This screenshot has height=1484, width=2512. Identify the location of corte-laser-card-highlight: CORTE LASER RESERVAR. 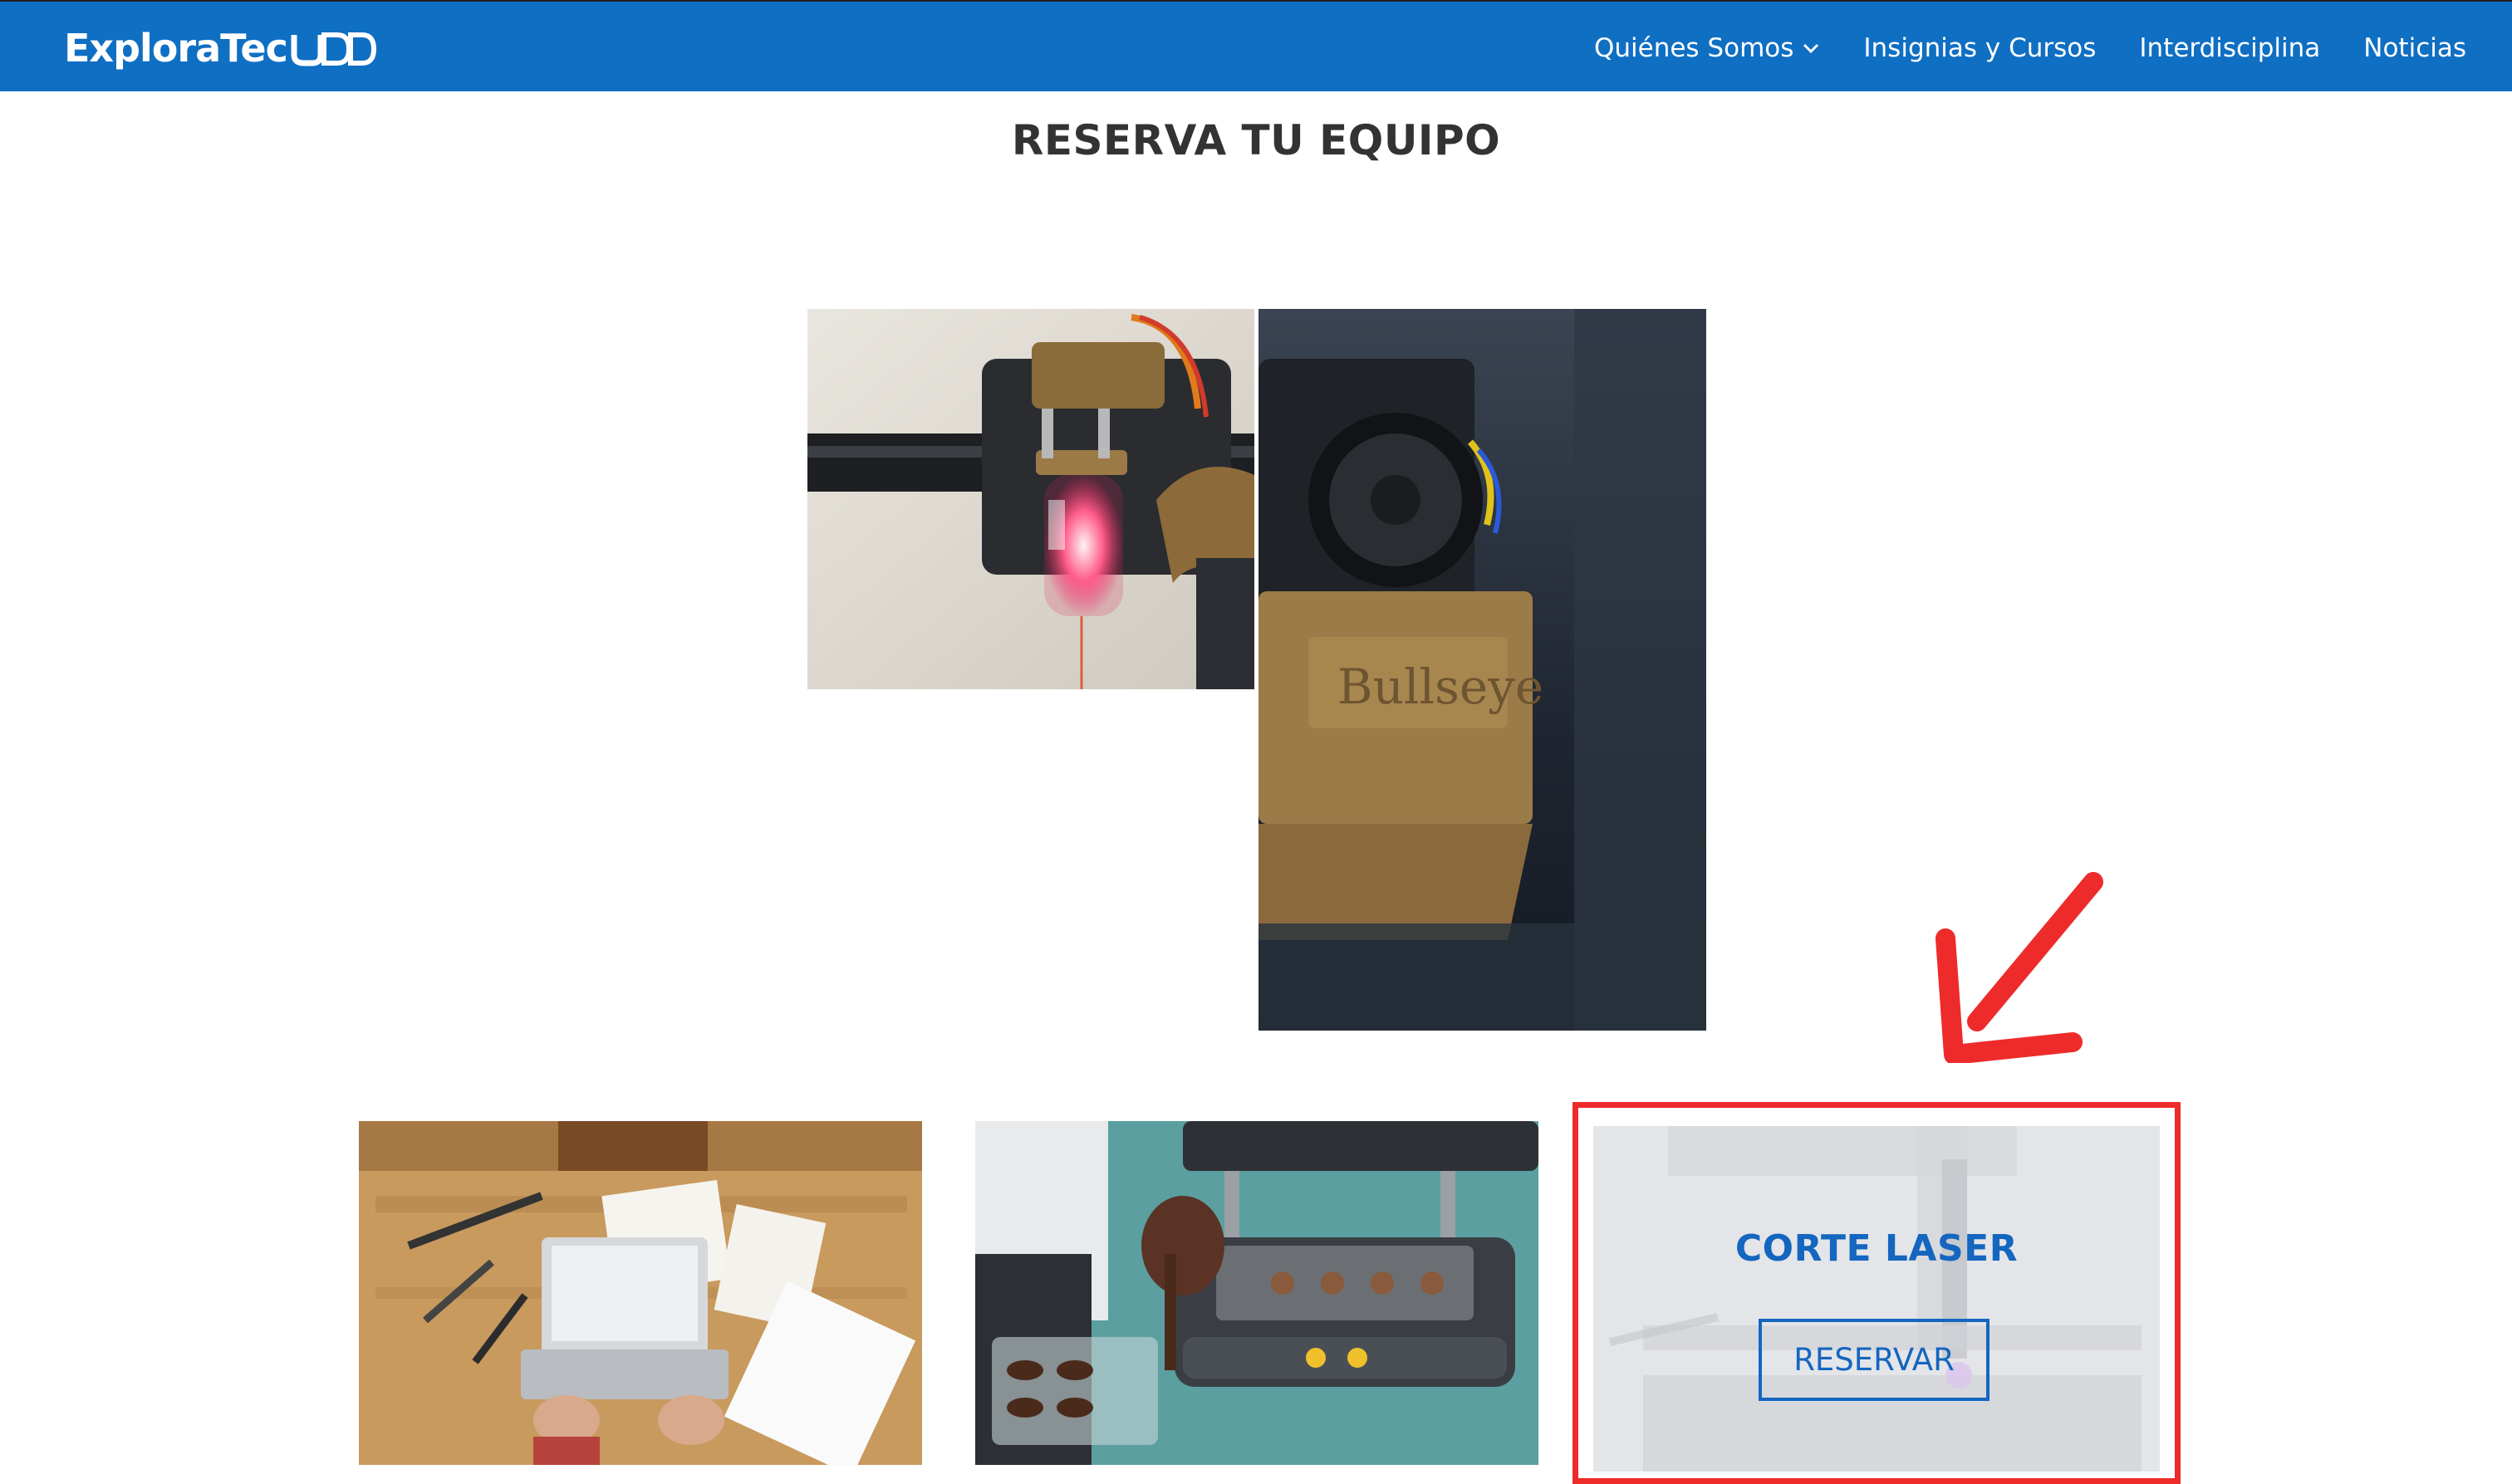
(1876, 1293).